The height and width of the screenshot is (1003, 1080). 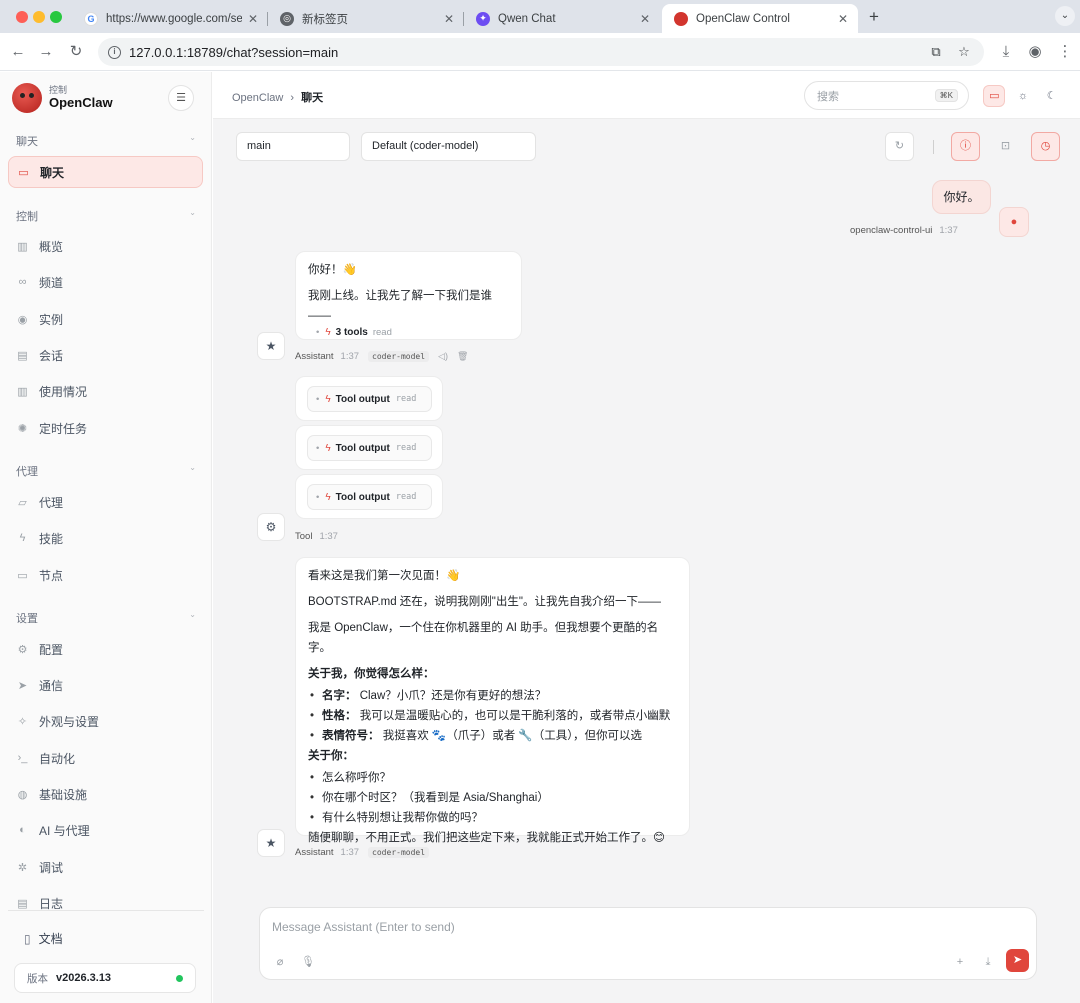 I want to click on clock-icon: ◷, so click(x=1045, y=146).